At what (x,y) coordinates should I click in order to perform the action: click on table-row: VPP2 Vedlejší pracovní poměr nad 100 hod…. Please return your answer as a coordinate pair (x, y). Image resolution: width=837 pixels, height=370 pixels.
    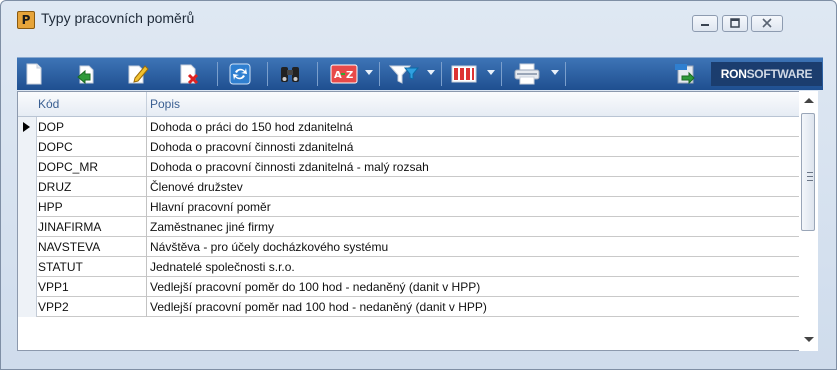
    Looking at the image, I should click on (416, 307).